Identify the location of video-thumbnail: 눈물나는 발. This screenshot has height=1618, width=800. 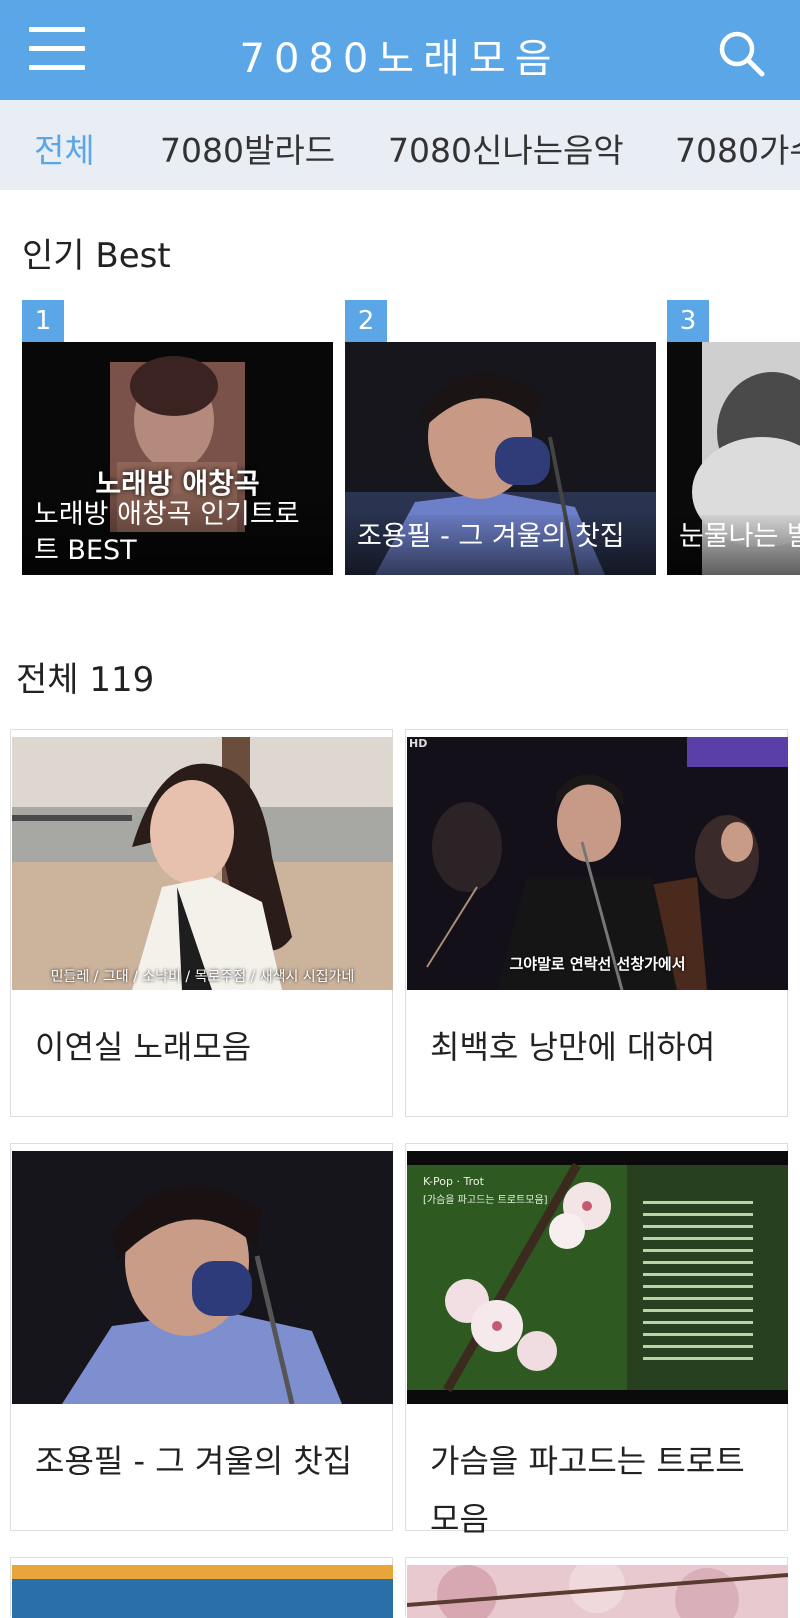
(733, 458).